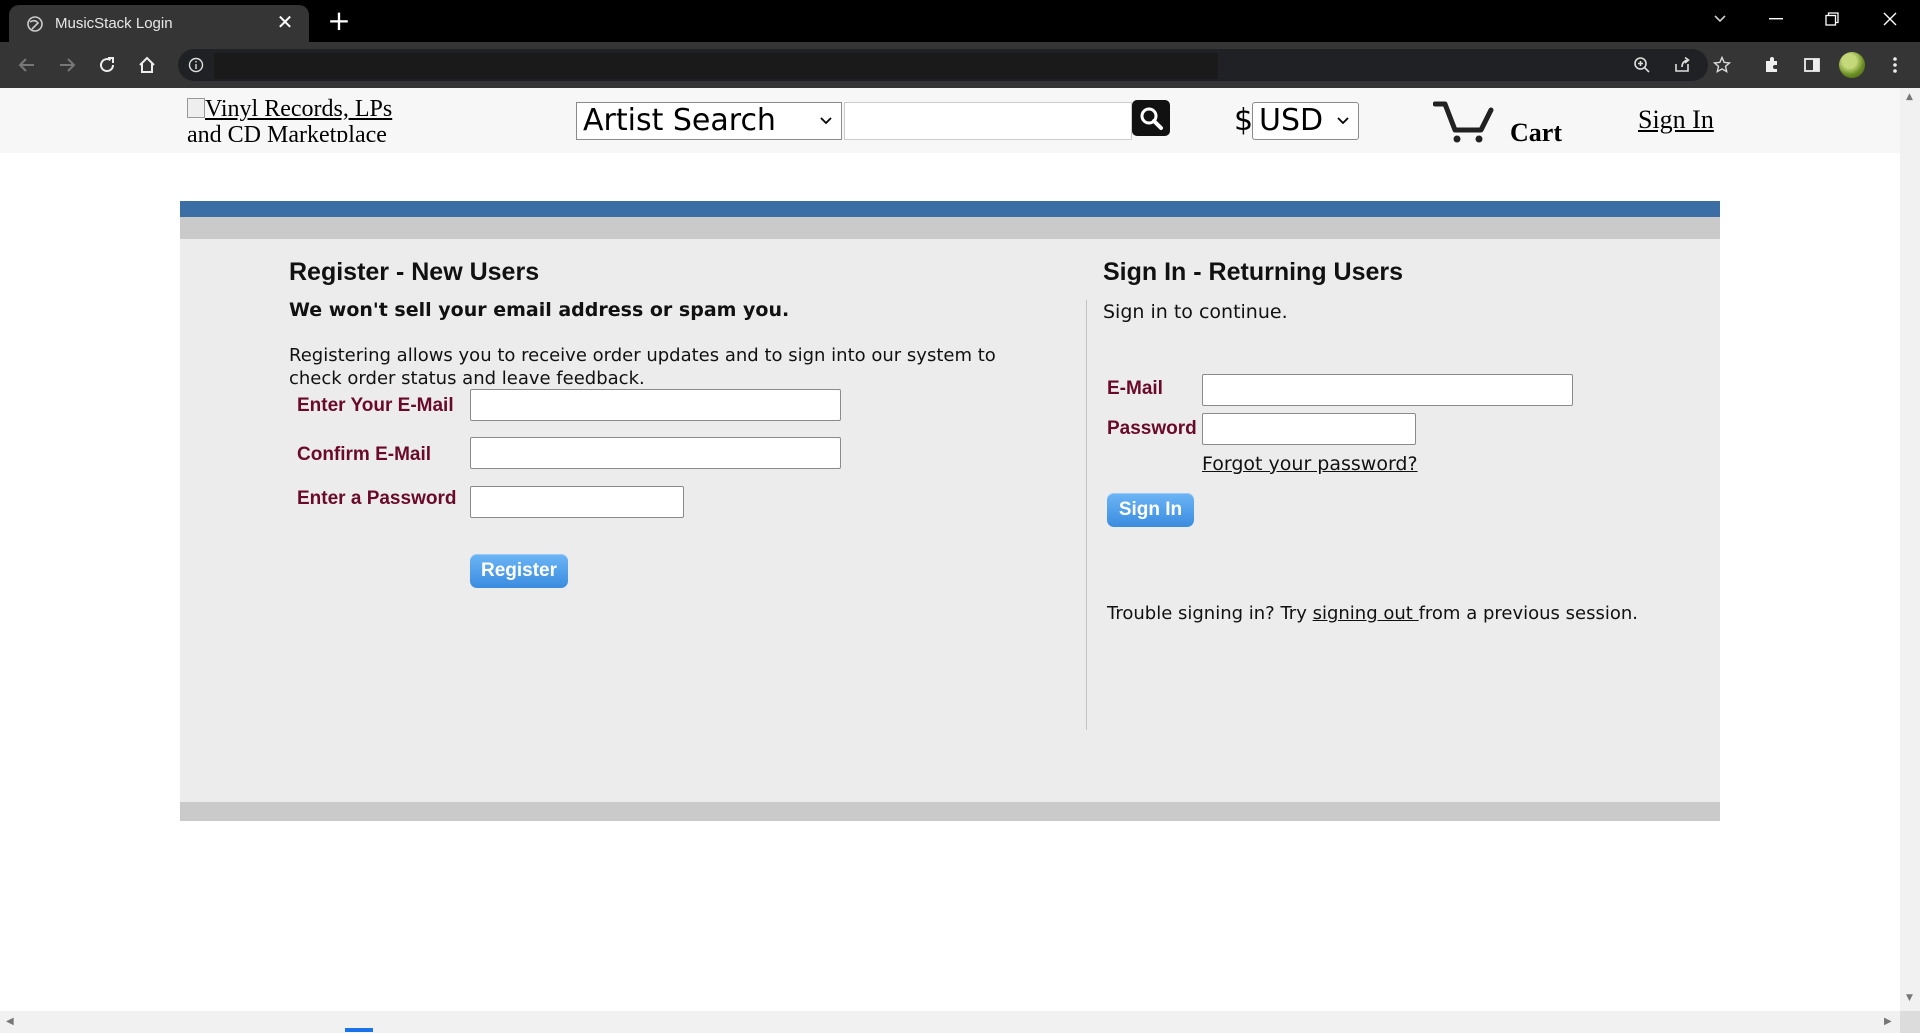 Image resolution: width=1920 pixels, height=1033 pixels. Describe the element at coordinates (1895, 65) in the screenshot. I see `kebab-menu-icon` at that location.